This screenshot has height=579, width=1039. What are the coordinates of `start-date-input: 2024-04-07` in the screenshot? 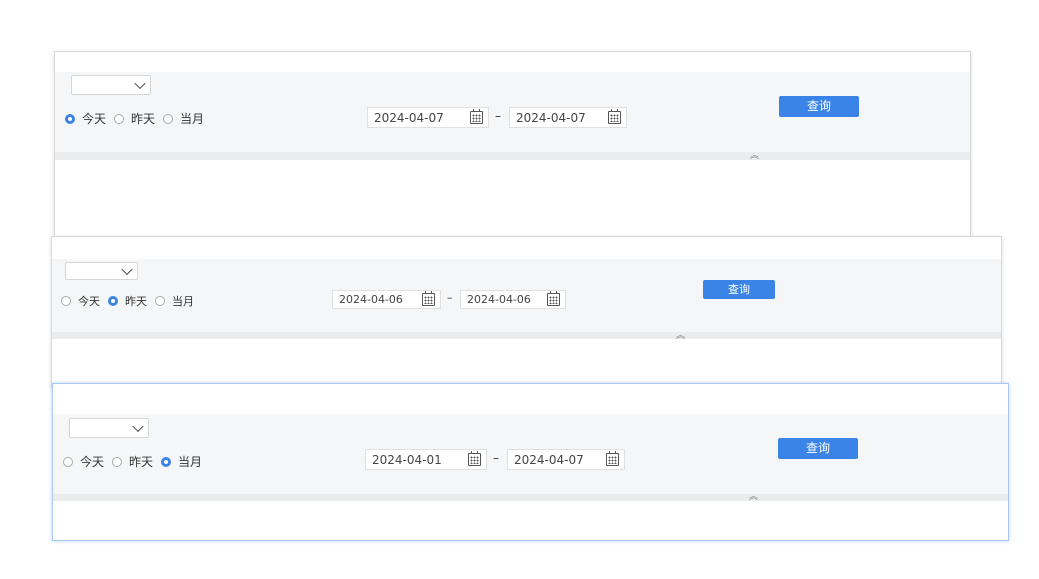 It's located at (428, 117).